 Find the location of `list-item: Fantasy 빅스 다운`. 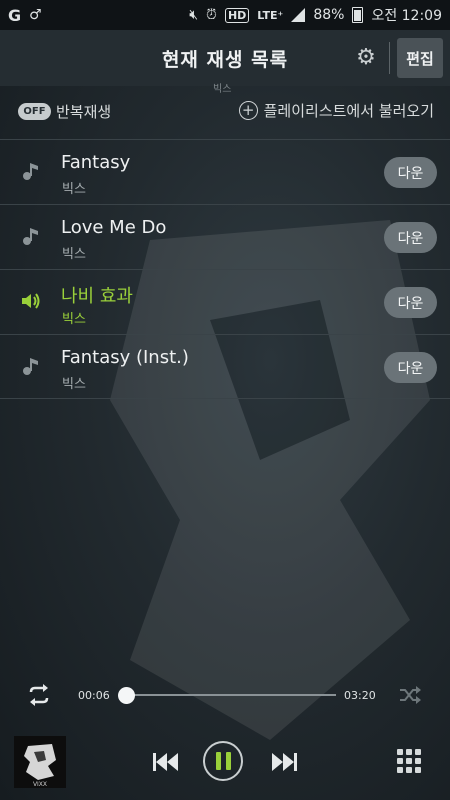

list-item: Fantasy 빅스 다운 is located at coordinates (225, 171).